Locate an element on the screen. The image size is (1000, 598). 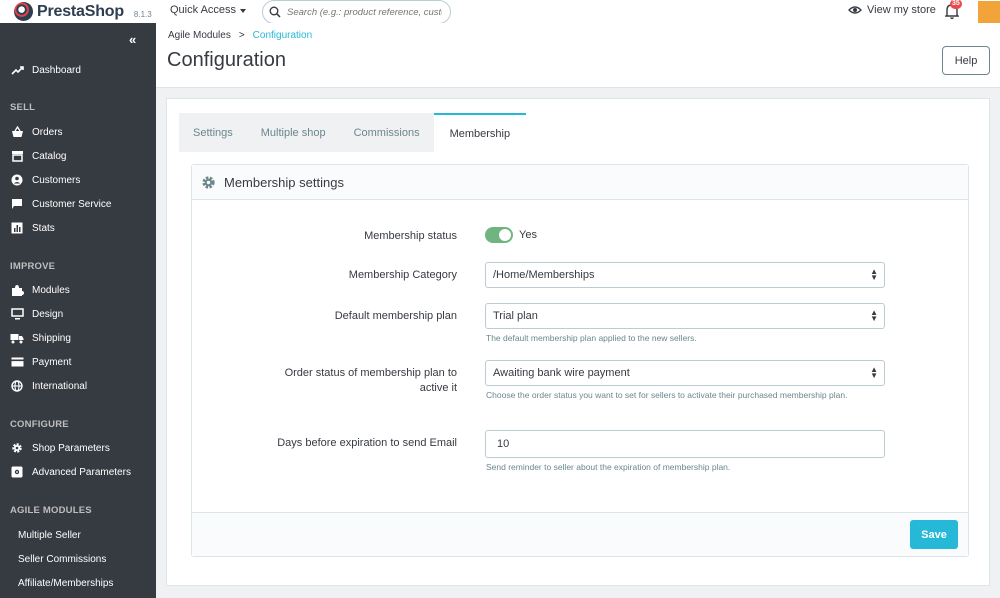
sidebar-item-label: Payment is located at coordinates (52, 362).